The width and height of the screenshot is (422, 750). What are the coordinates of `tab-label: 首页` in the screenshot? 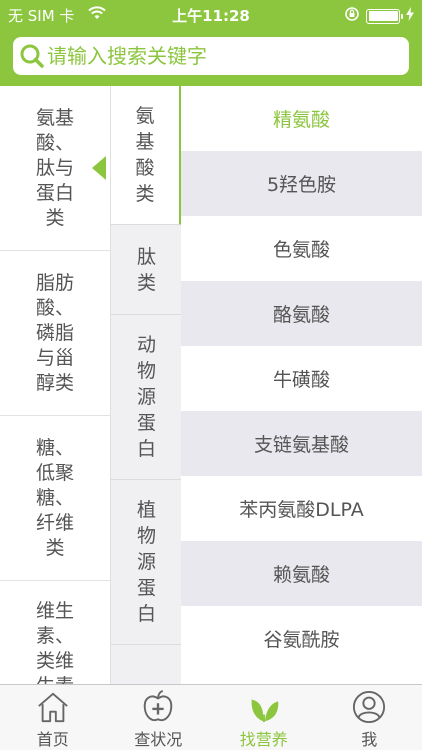 It's located at (52, 739).